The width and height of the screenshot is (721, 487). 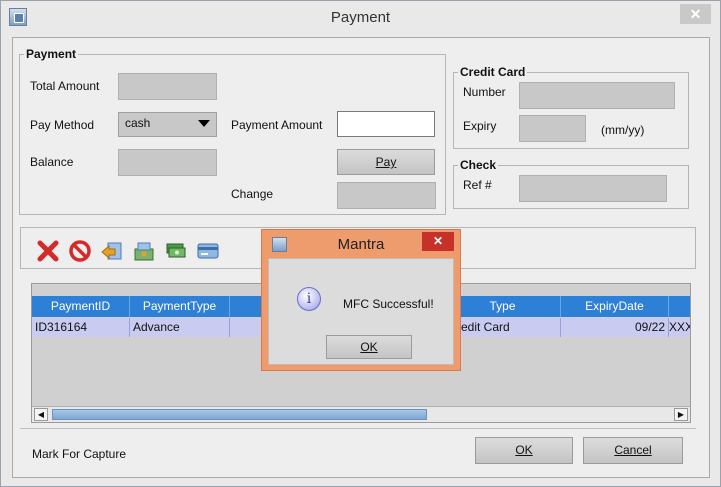 What do you see at coordinates (484, 92) in the screenshot?
I see `card-number-label: Number` at bounding box center [484, 92].